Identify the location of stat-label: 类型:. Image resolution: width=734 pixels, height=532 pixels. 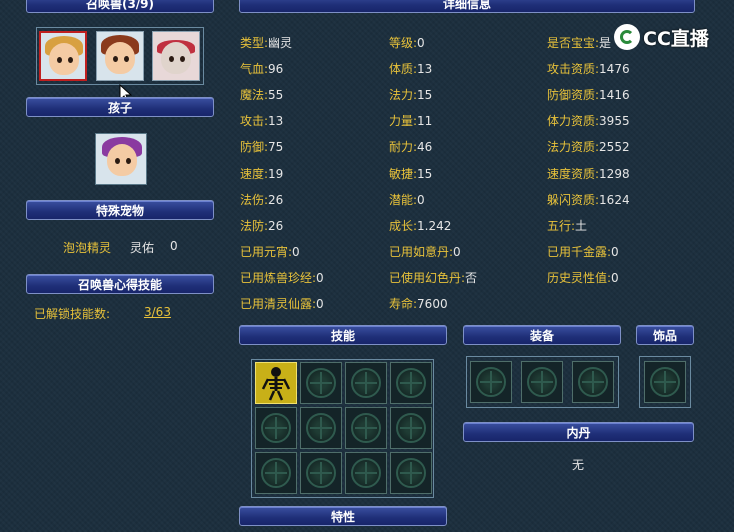
(254, 43).